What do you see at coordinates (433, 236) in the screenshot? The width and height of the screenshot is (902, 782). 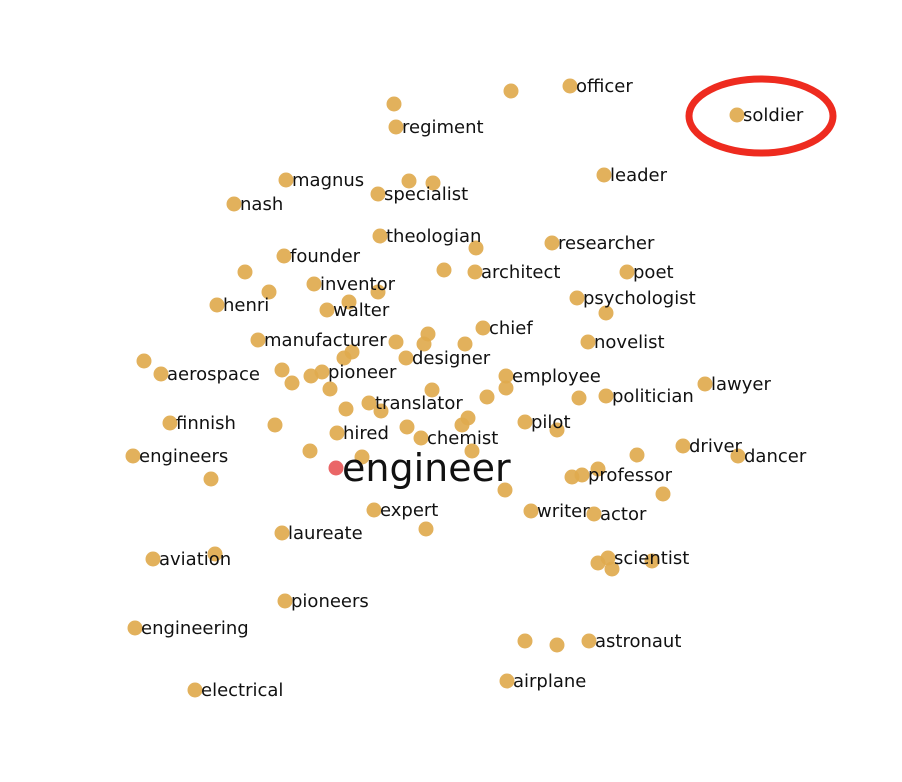 I see `label-theologian: theologian` at bounding box center [433, 236].